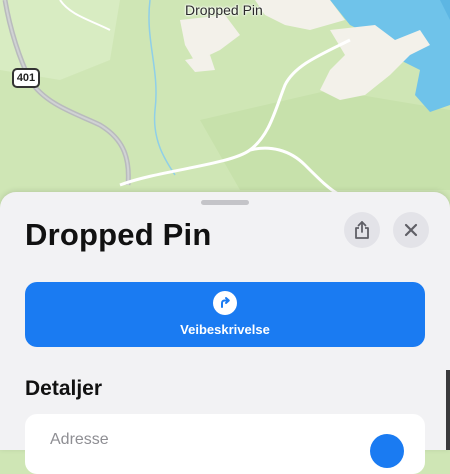  I want to click on close-icon, so click(411, 230).